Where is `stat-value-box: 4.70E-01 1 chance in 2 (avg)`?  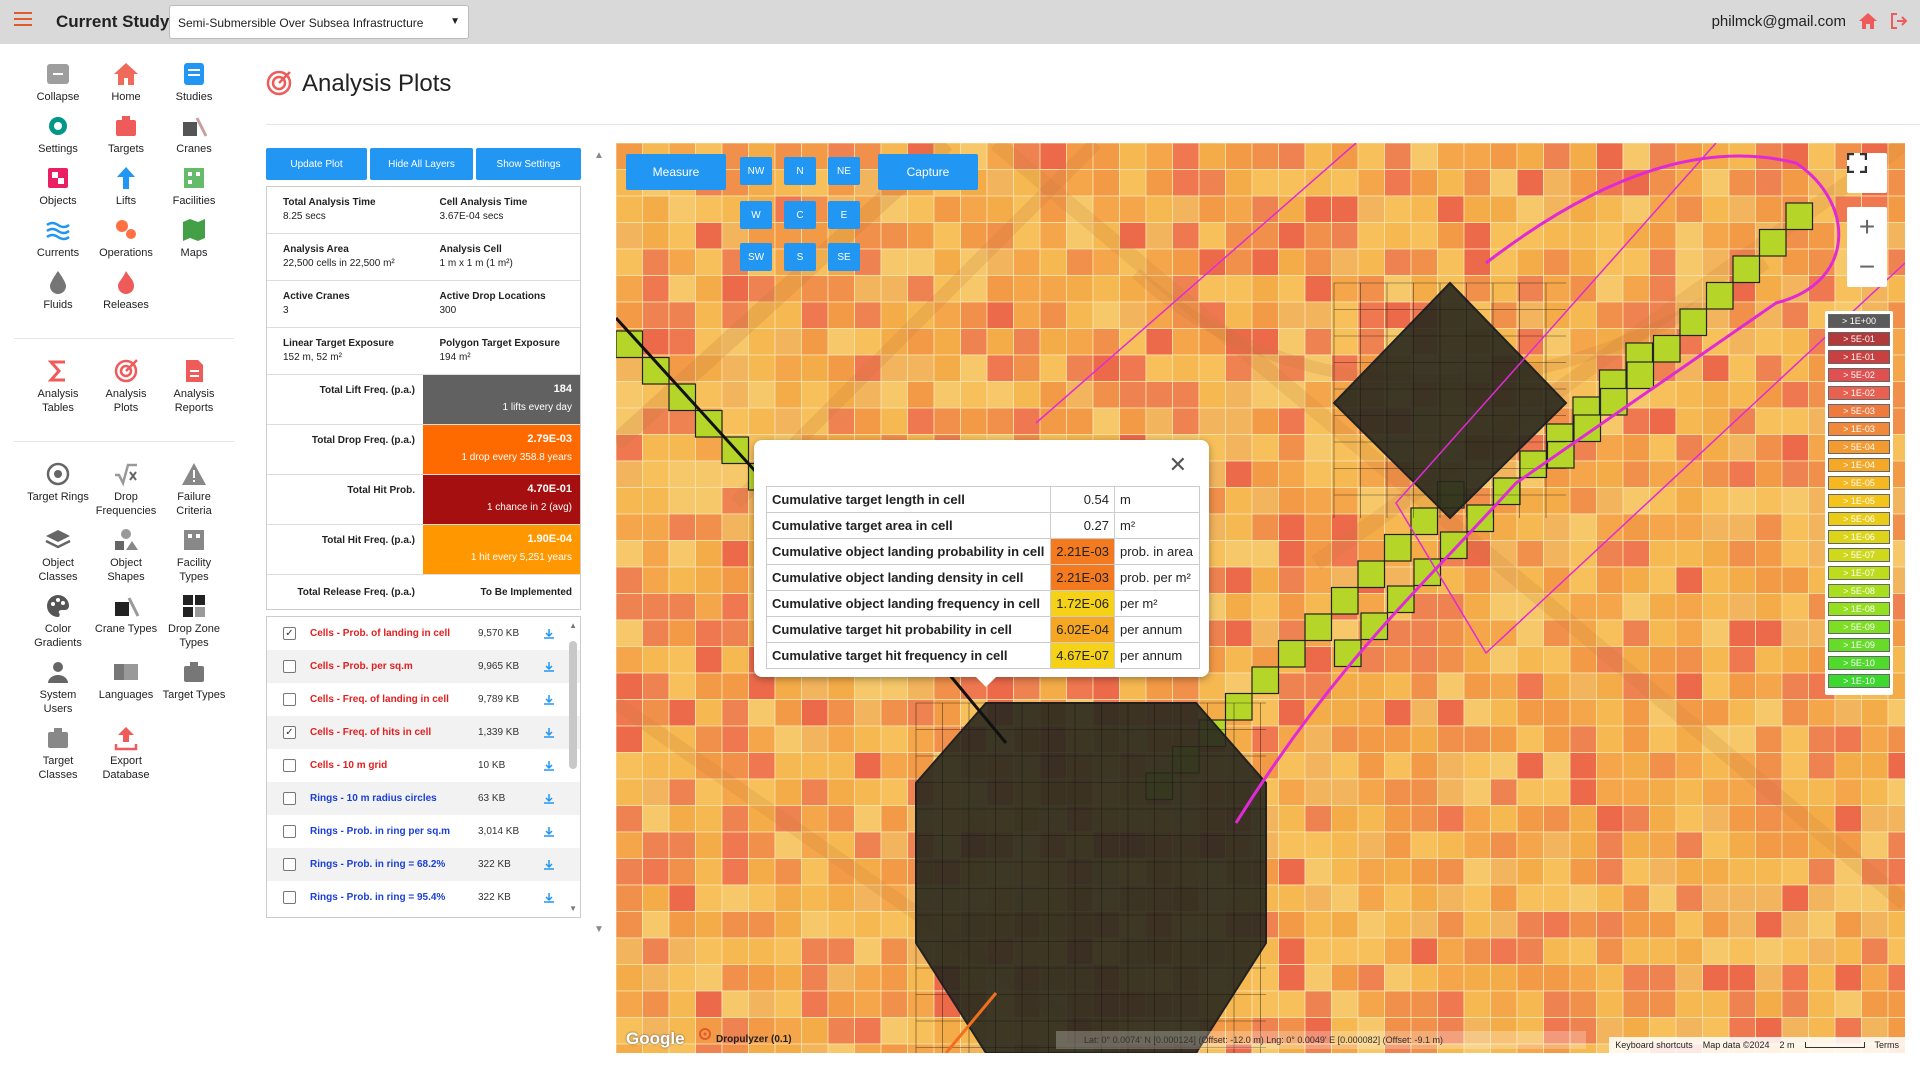 stat-value-box: 4.70E-01 1 chance in 2 (avg) is located at coordinates (501, 499).